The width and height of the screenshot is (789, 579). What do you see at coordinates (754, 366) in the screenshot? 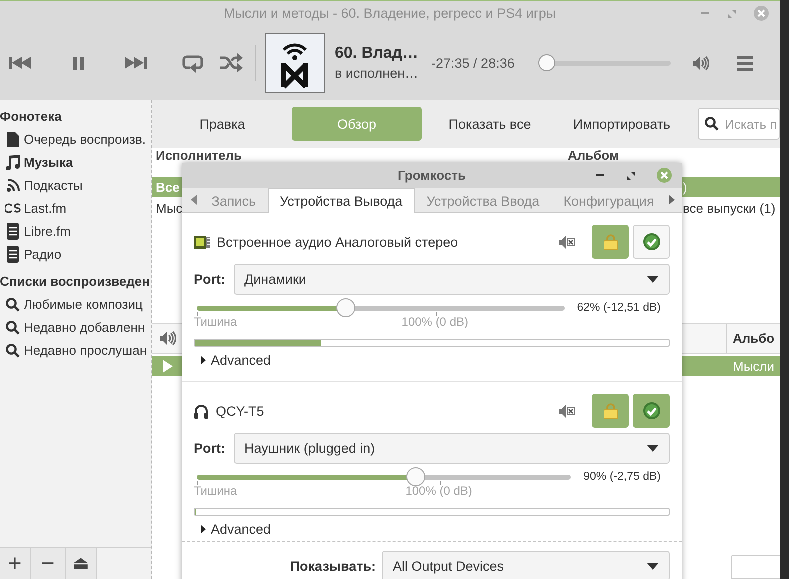
I see `table-cell-text: Мысли` at bounding box center [754, 366].